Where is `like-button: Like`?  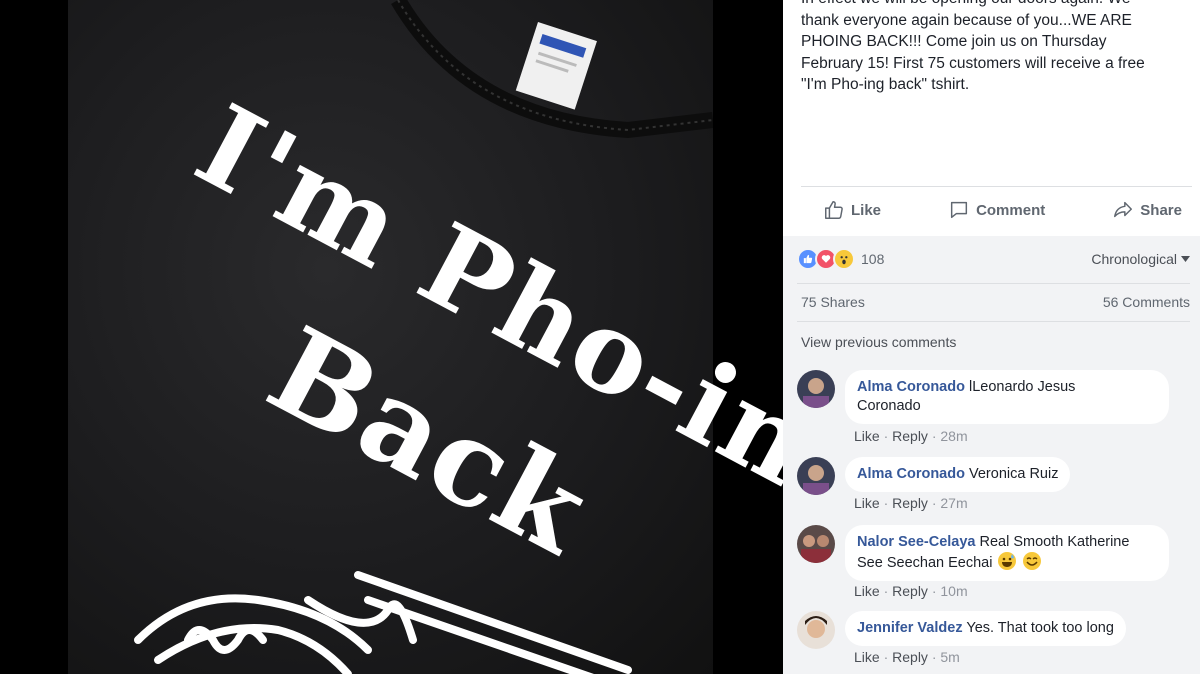 like-button: Like is located at coordinates (852, 210).